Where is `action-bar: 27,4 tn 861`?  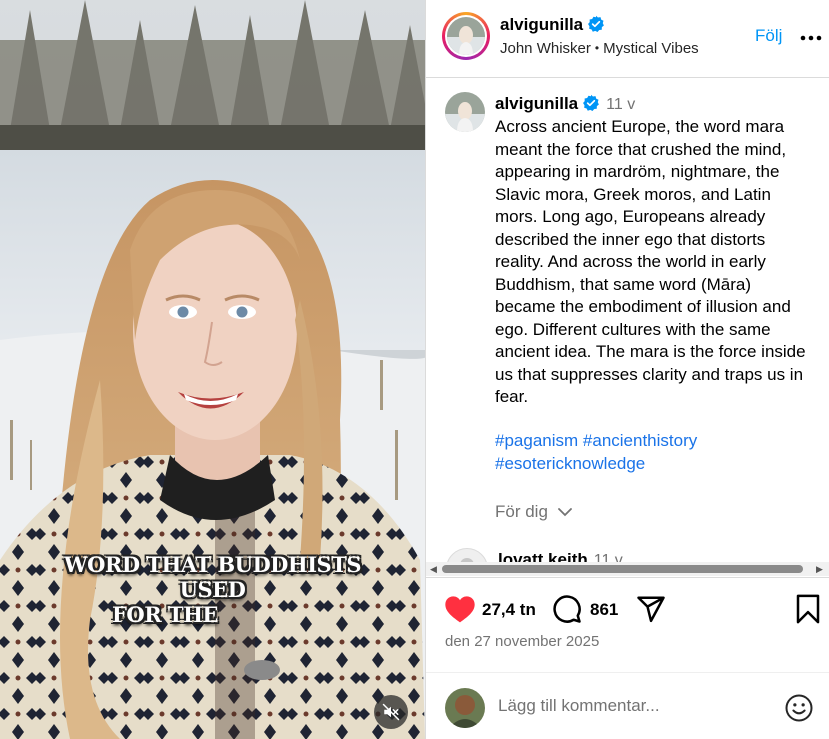 action-bar: 27,4 tn 861 is located at coordinates (627, 610).